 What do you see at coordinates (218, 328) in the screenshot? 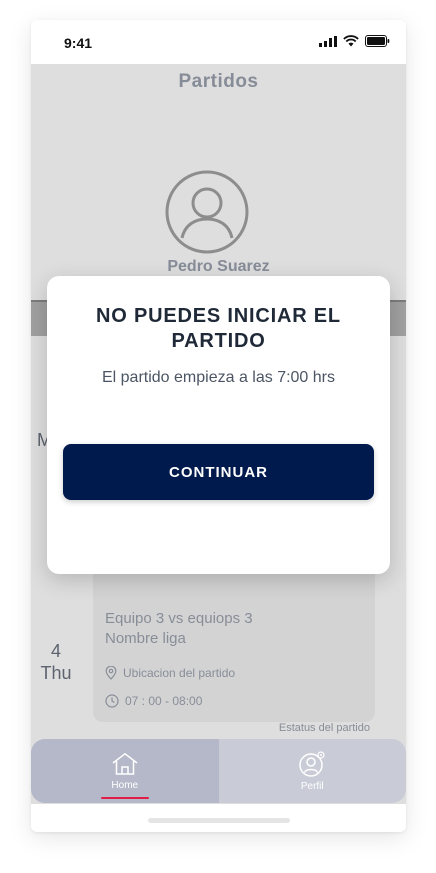
I see `modal-title: NO PUEDES INICIAR EL PARTIDO` at bounding box center [218, 328].